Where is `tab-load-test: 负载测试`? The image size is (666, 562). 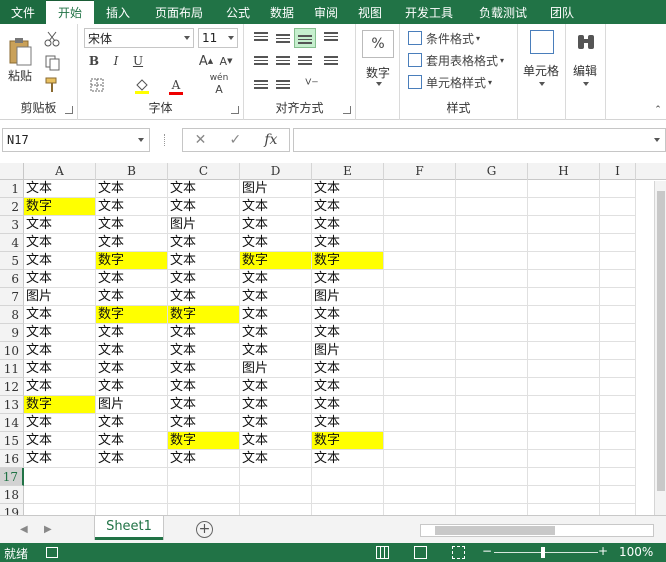 tab-load-test: 负载测试 is located at coordinates (503, 12).